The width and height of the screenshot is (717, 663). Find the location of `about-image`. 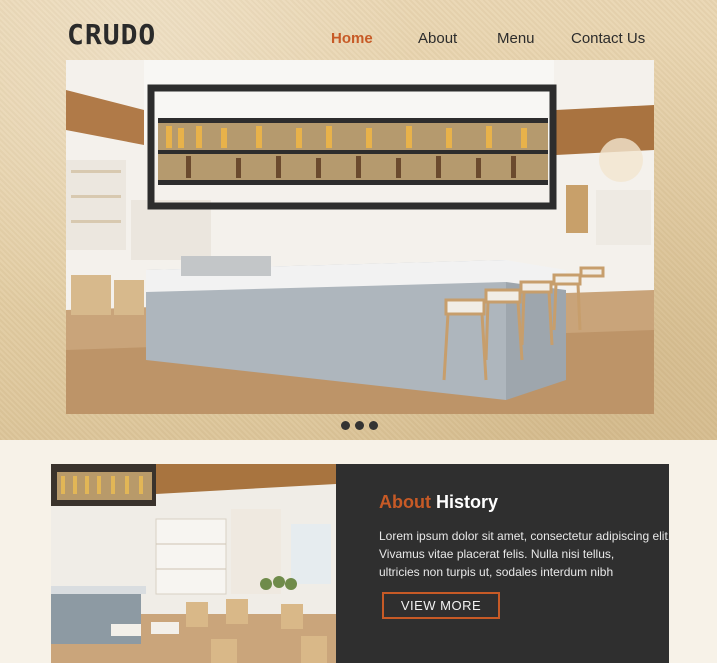

about-image is located at coordinates (193, 563).